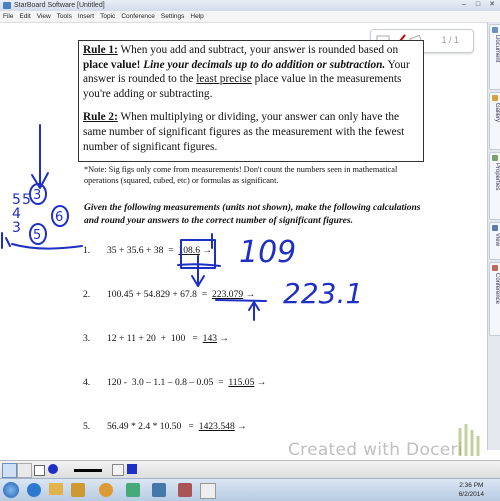  I want to click on menu-conference: Conference, so click(138, 16).